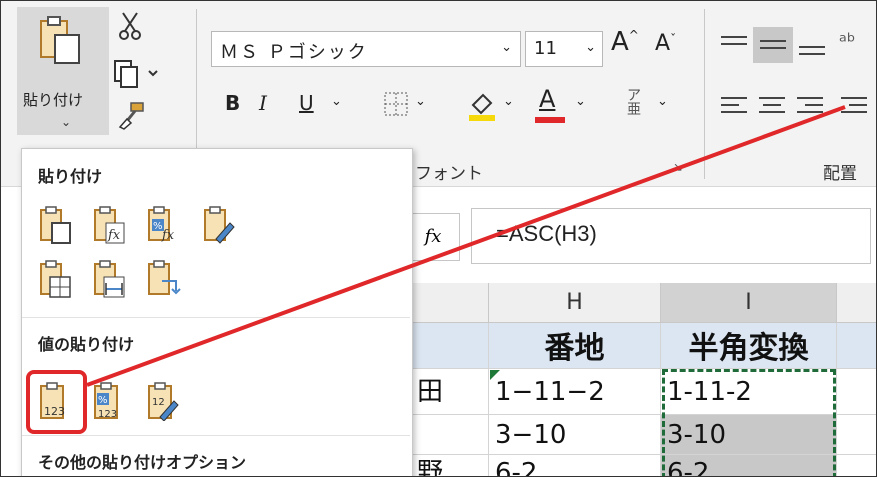 This screenshot has width=877, height=477. I want to click on paste-values-source-format-icon: 12, so click(164, 401).